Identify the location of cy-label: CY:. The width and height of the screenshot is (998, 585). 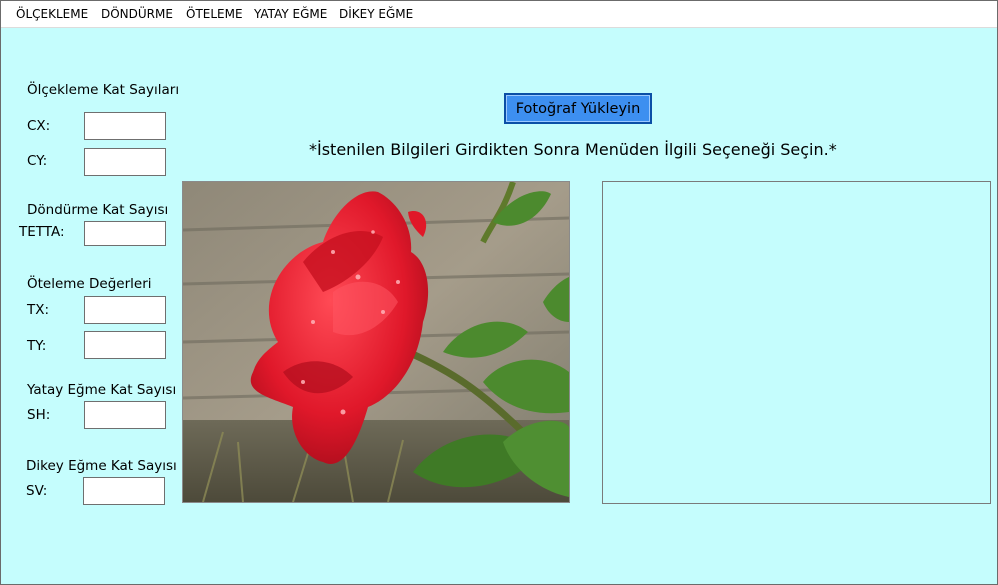
(37, 161).